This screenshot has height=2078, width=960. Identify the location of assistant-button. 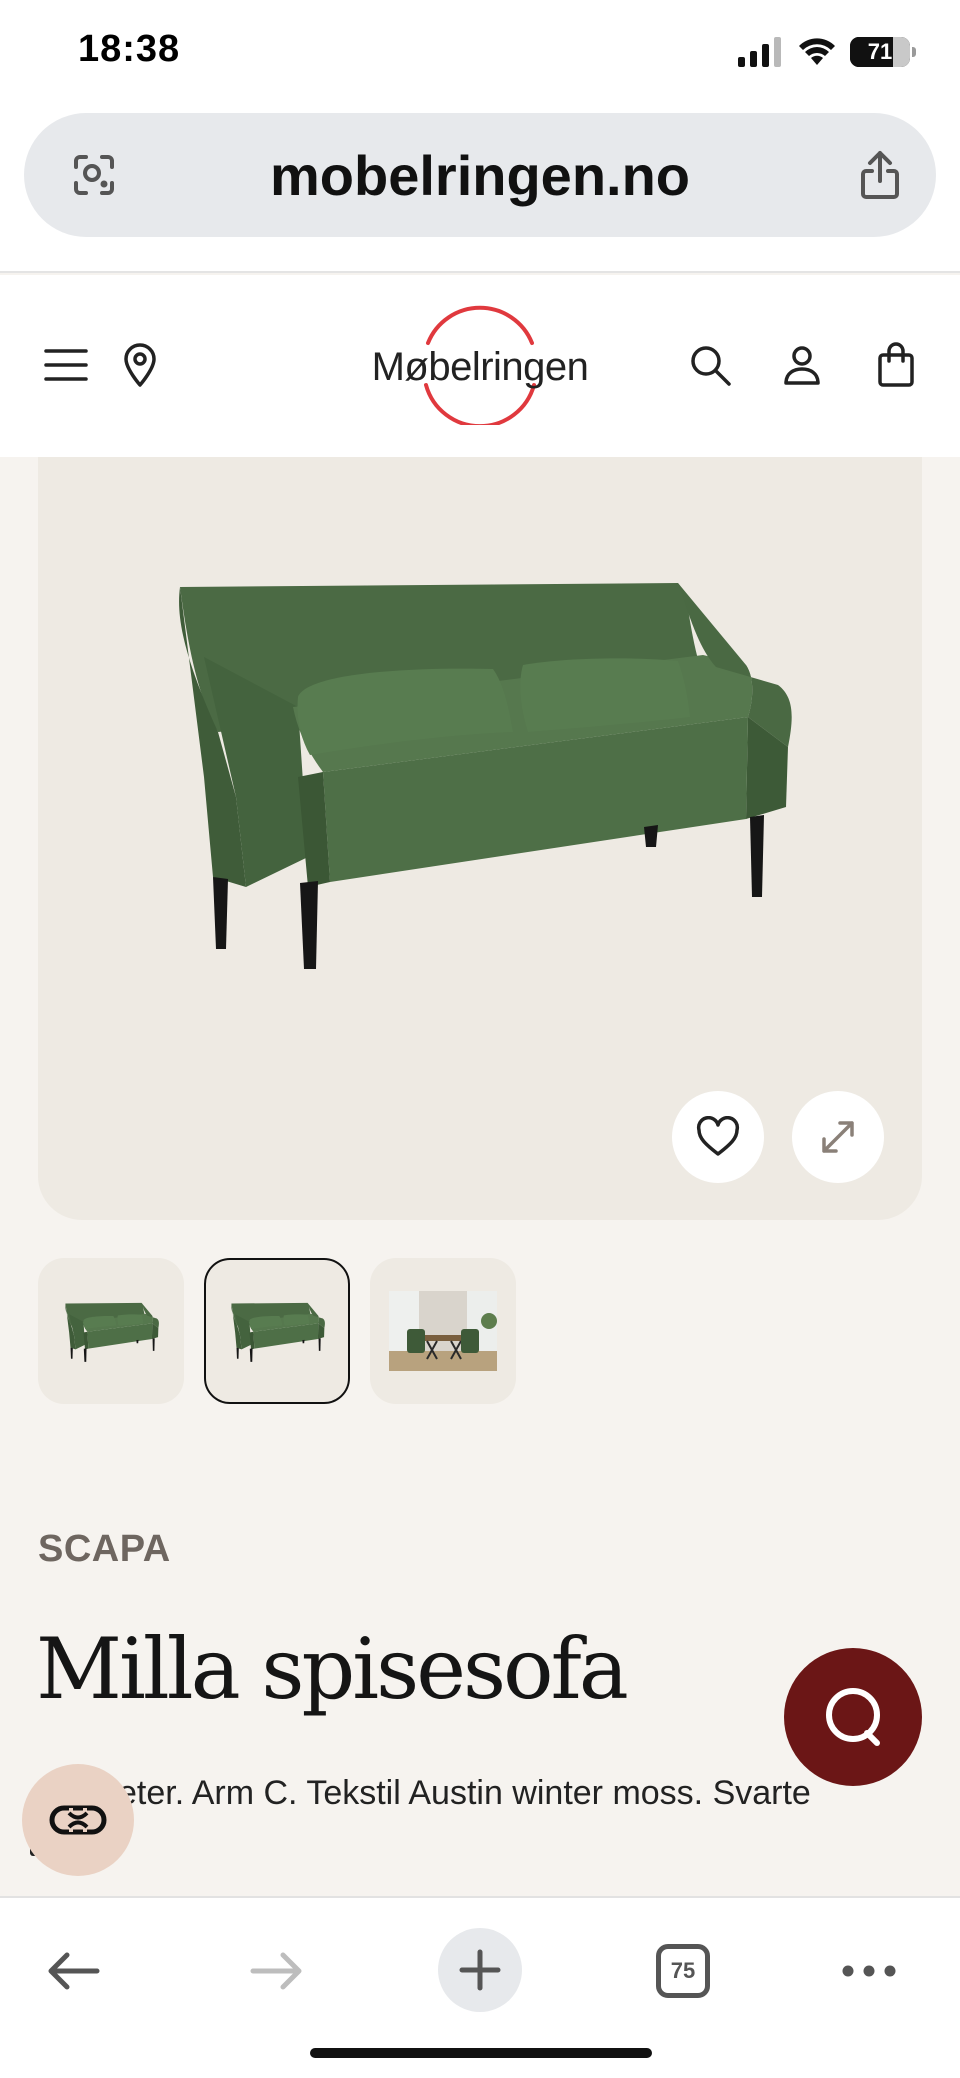
(78, 1820).